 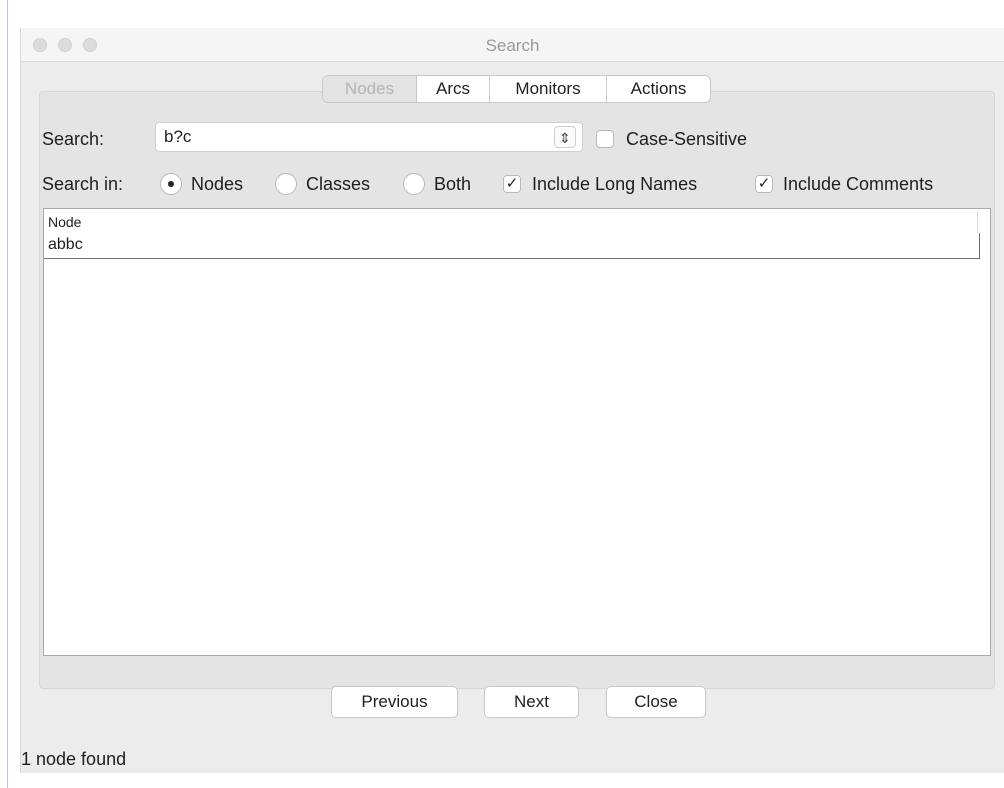 What do you see at coordinates (414, 184) in the screenshot?
I see `radio-both` at bounding box center [414, 184].